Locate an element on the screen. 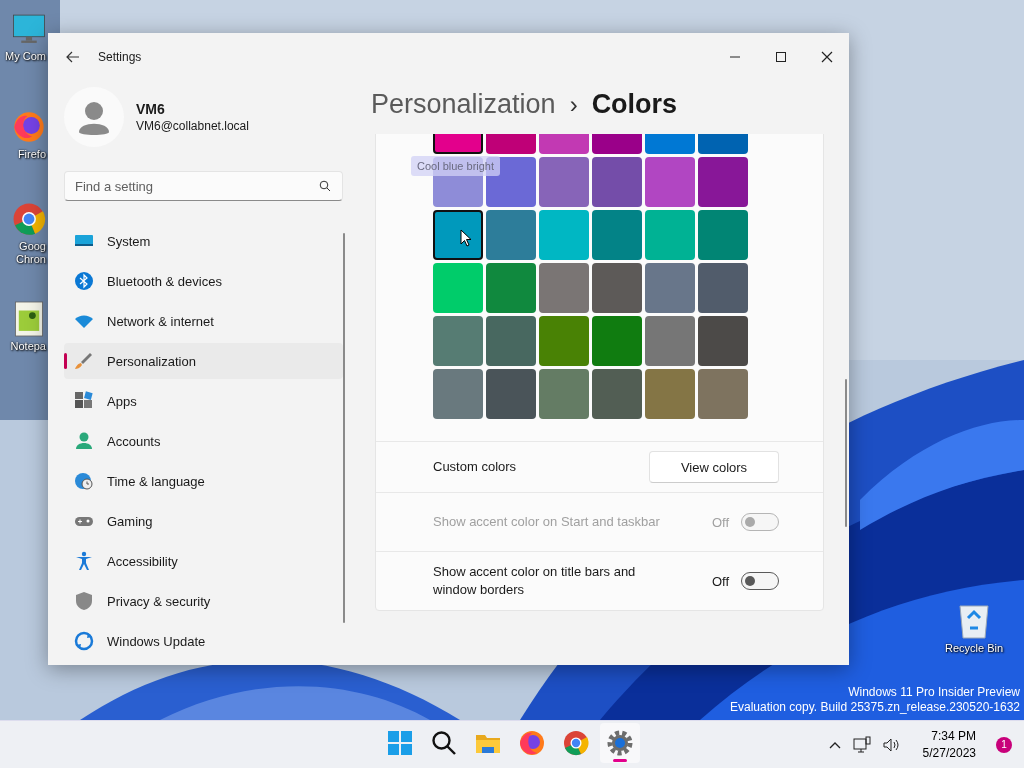 The image size is (1024, 768). tooltip: Cool blue bright is located at coordinates (456, 166).